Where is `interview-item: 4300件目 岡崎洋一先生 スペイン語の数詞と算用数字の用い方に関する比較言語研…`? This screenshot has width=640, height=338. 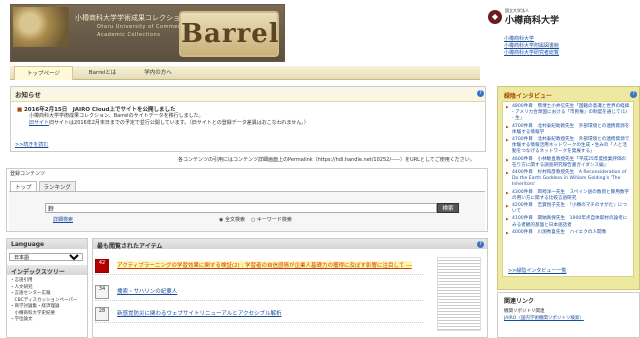 interview-item: 4300件目 岡崎洋一先生 スペイン語の数詞と算用数字の用い方に関する比較言語研… is located at coordinates (568, 196).